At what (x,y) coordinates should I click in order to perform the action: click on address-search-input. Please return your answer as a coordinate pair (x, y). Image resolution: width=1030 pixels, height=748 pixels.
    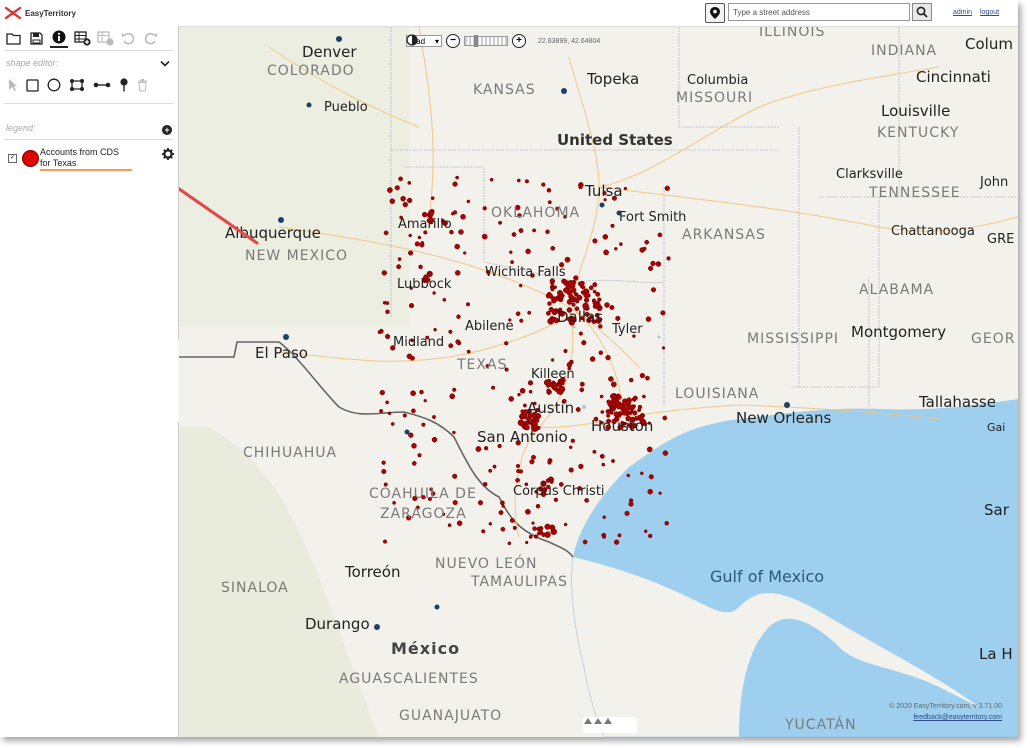
    Looking at the image, I should click on (819, 12).